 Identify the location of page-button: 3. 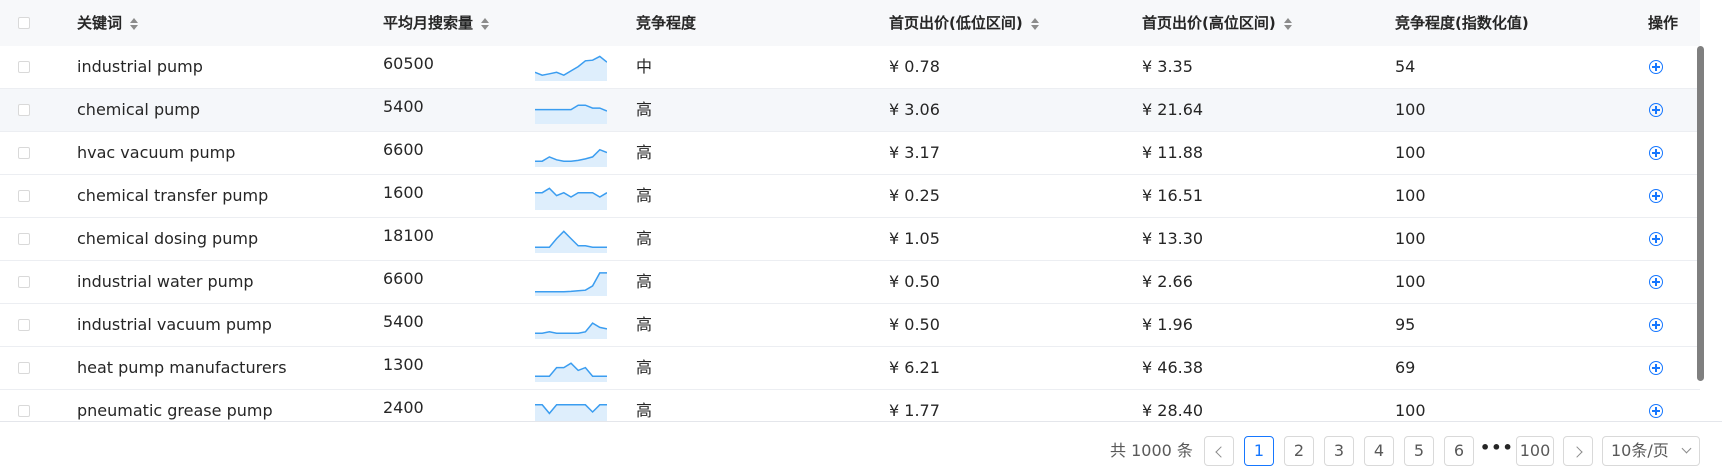
(1339, 451).